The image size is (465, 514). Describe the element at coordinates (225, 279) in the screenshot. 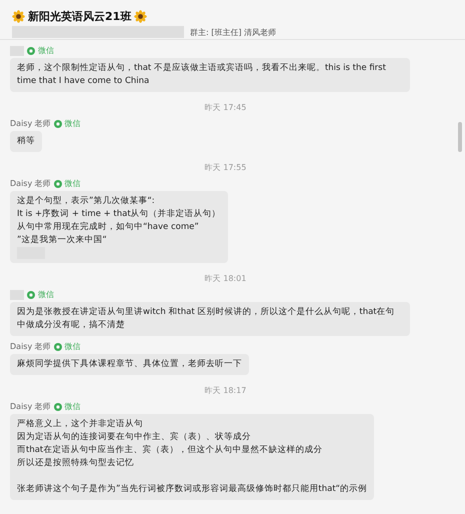

I see `timestamp: 昨天 18:01` at that location.